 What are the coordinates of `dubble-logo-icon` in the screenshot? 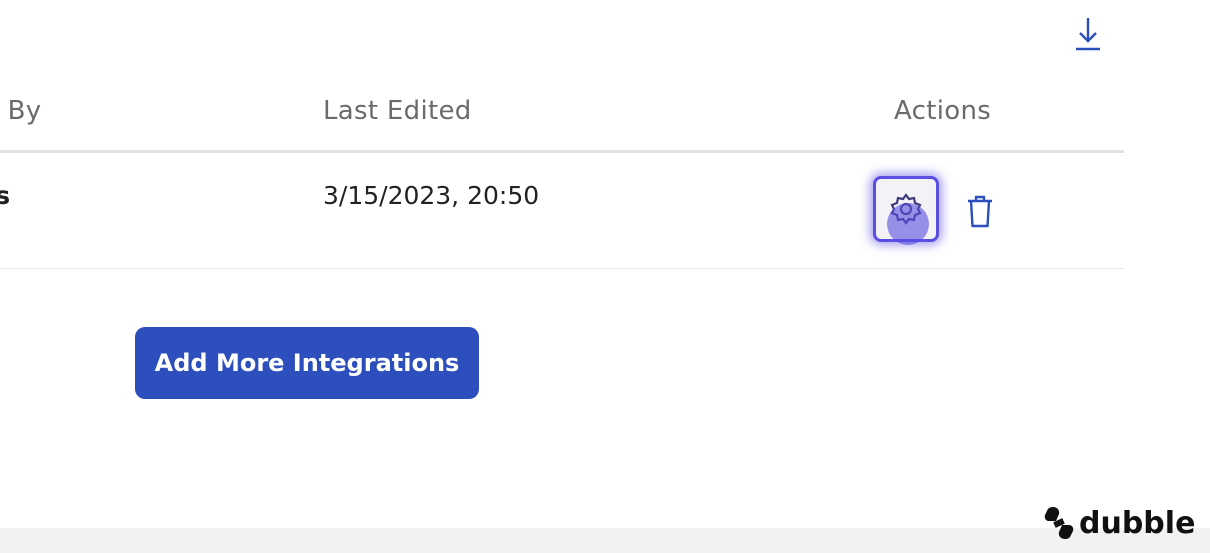 It's located at (1059, 523).